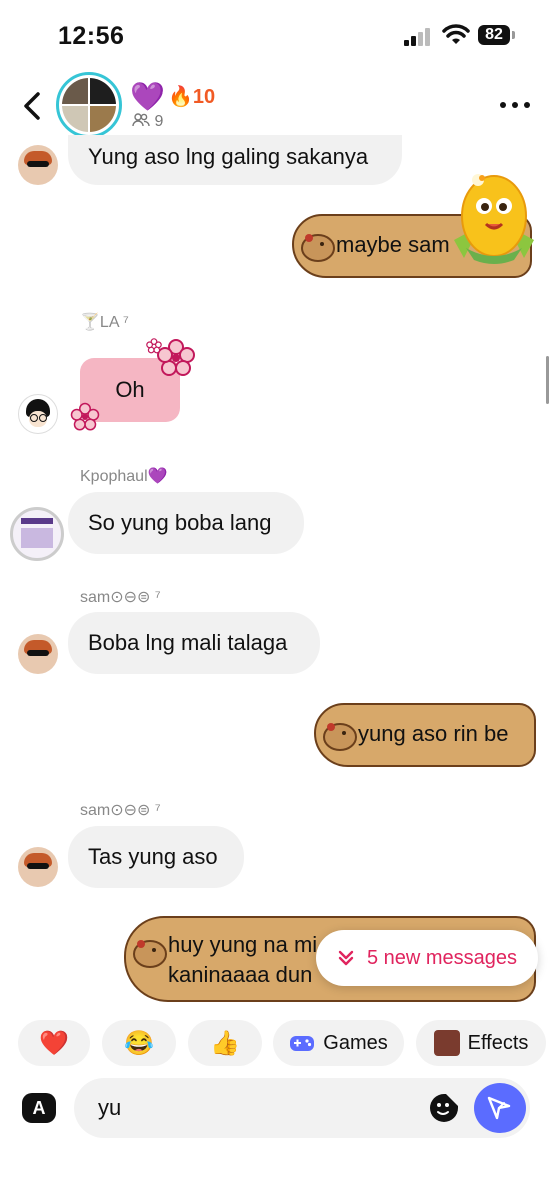  I want to click on effects-label: Effects, so click(498, 1042).